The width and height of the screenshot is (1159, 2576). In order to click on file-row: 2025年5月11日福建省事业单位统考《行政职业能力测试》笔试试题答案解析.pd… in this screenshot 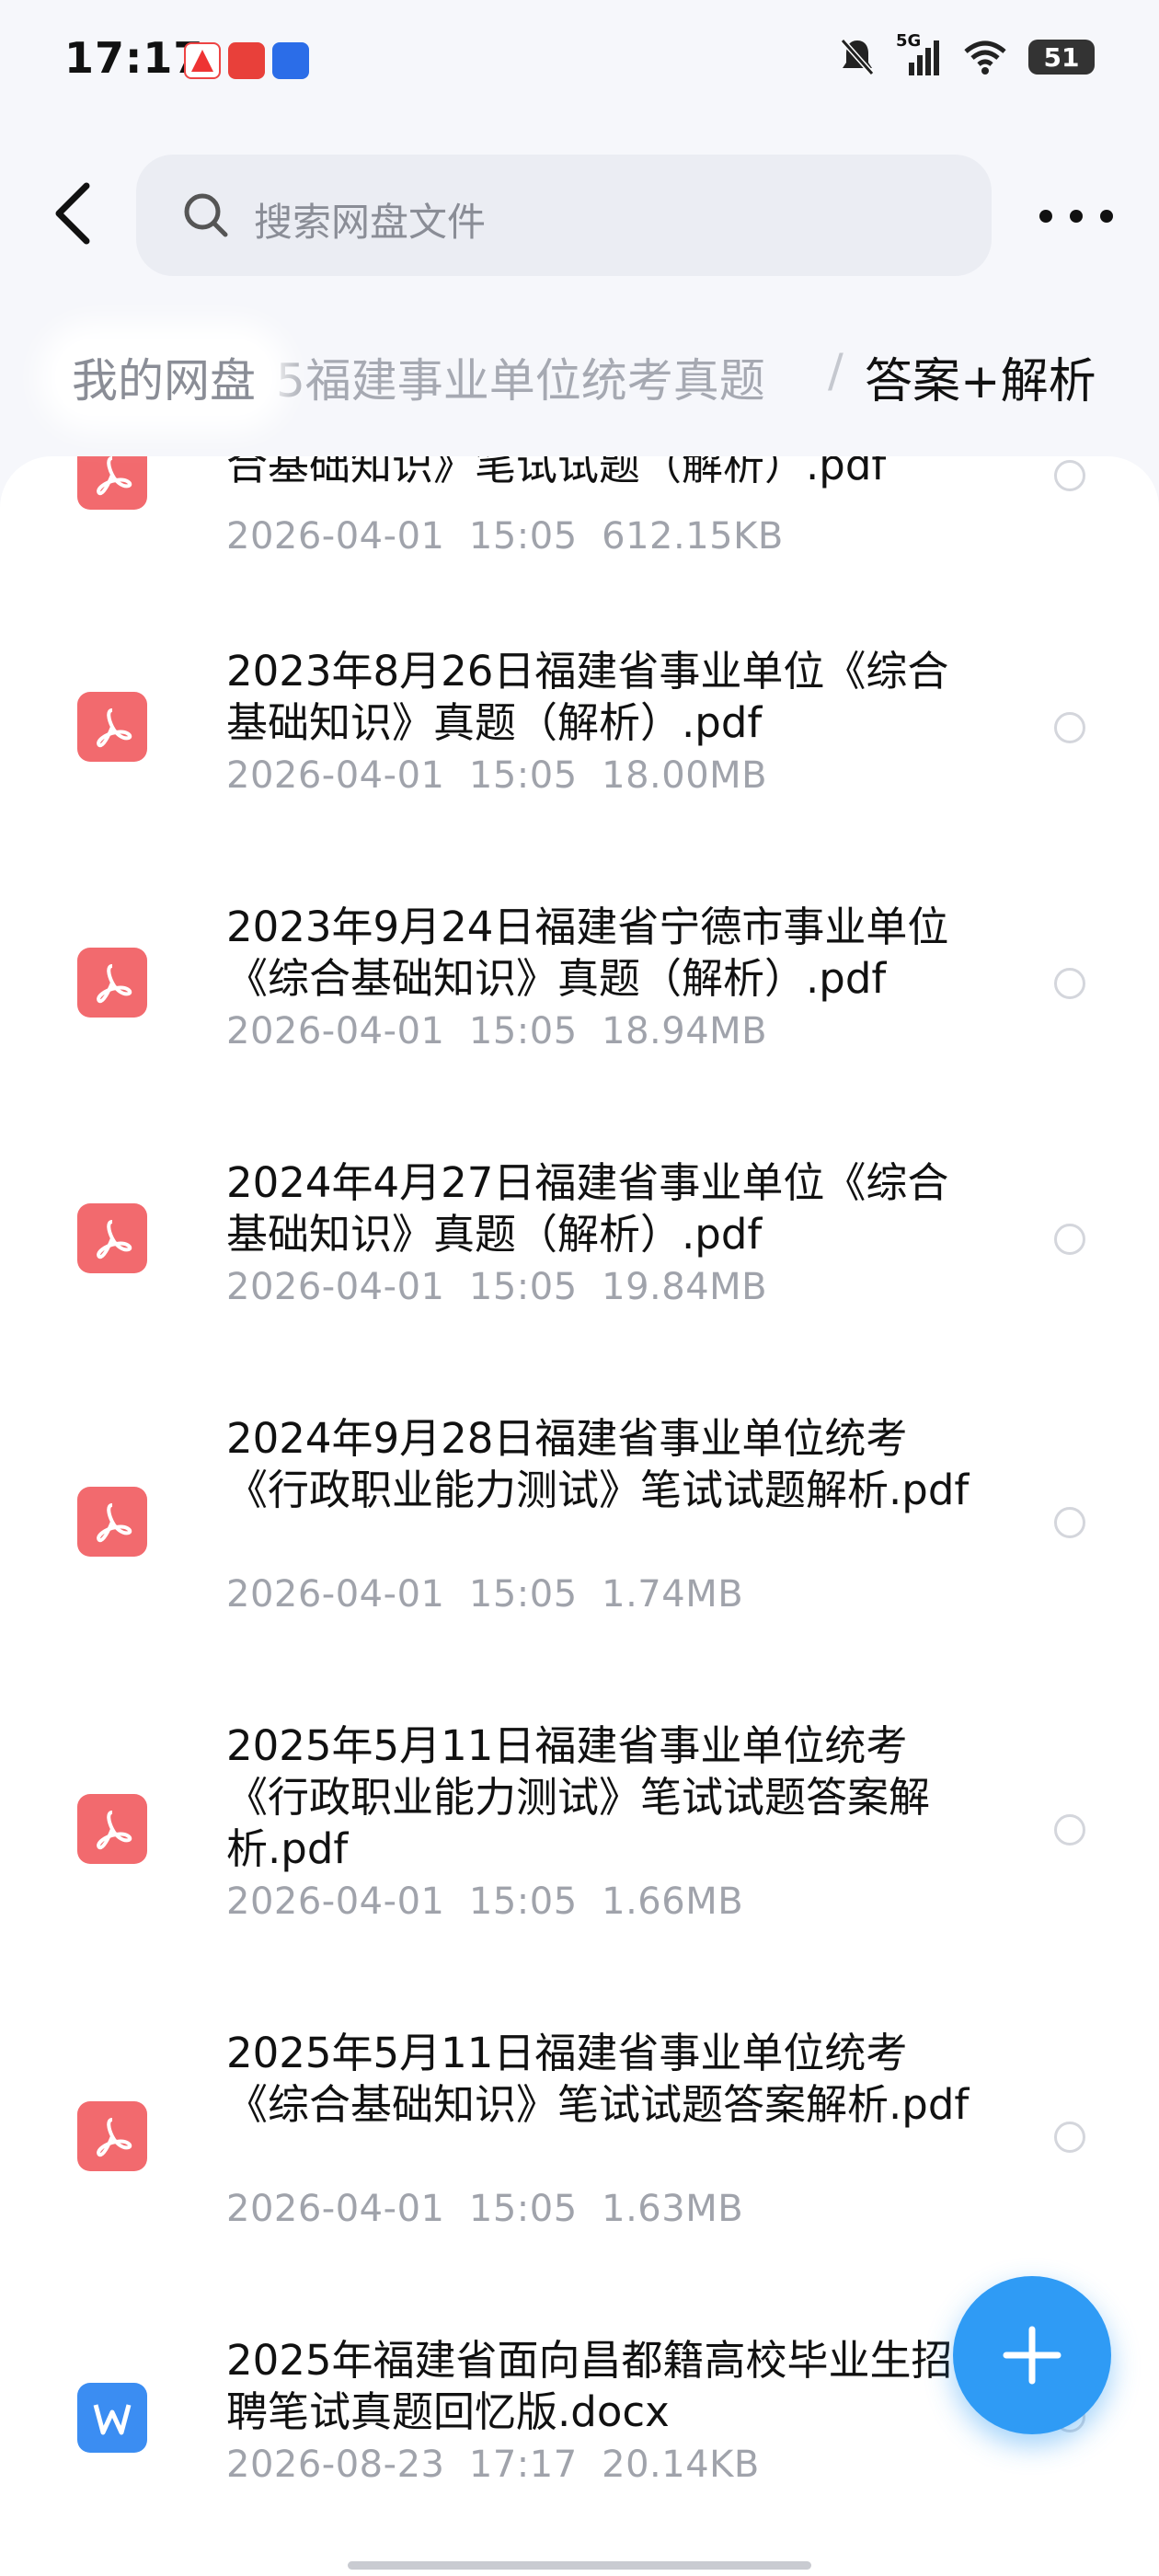, I will do `click(579, 1850)`.